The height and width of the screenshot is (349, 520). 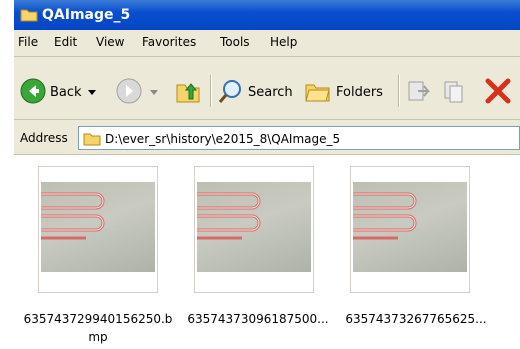 What do you see at coordinates (98, 319) in the screenshot?
I see `file-name-line: 635743729940156250.b` at bounding box center [98, 319].